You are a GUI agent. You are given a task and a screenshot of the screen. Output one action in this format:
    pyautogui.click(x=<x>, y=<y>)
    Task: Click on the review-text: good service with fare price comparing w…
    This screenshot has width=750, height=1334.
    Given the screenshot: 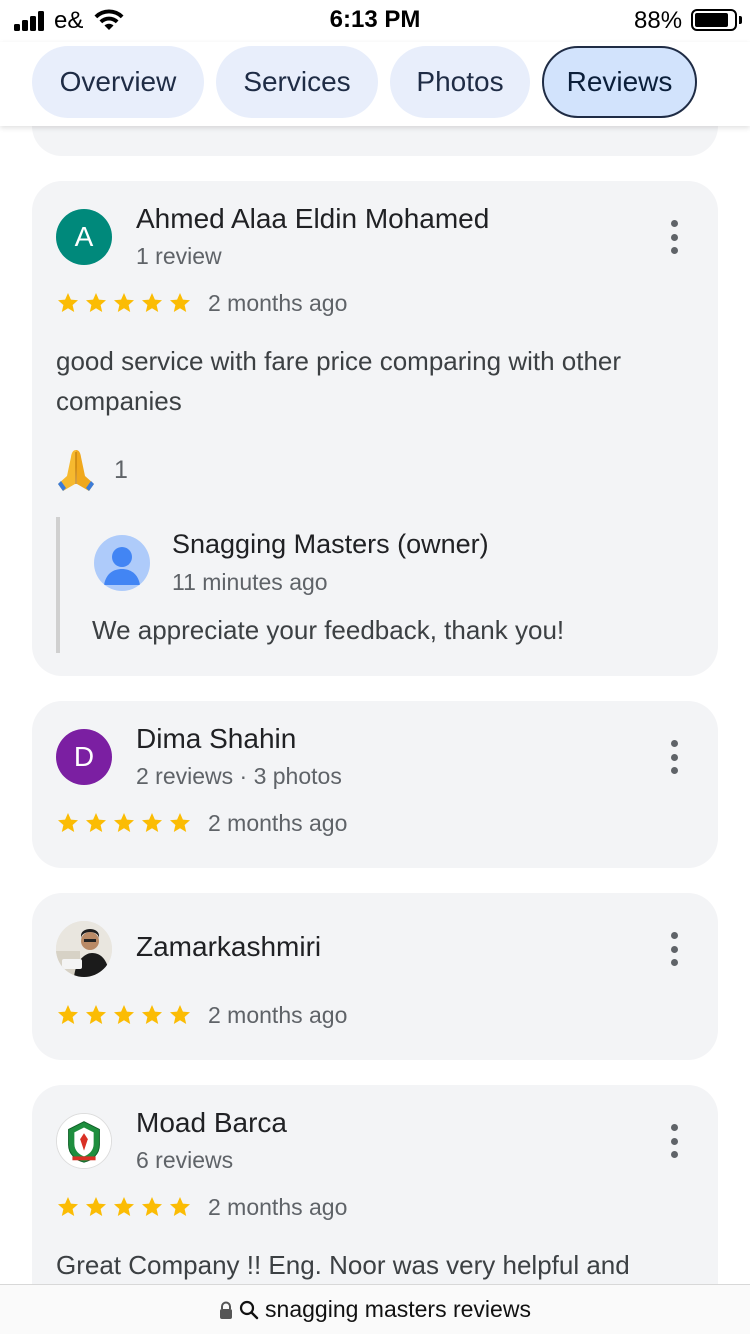 What is the action you would take?
    pyautogui.click(x=339, y=381)
    